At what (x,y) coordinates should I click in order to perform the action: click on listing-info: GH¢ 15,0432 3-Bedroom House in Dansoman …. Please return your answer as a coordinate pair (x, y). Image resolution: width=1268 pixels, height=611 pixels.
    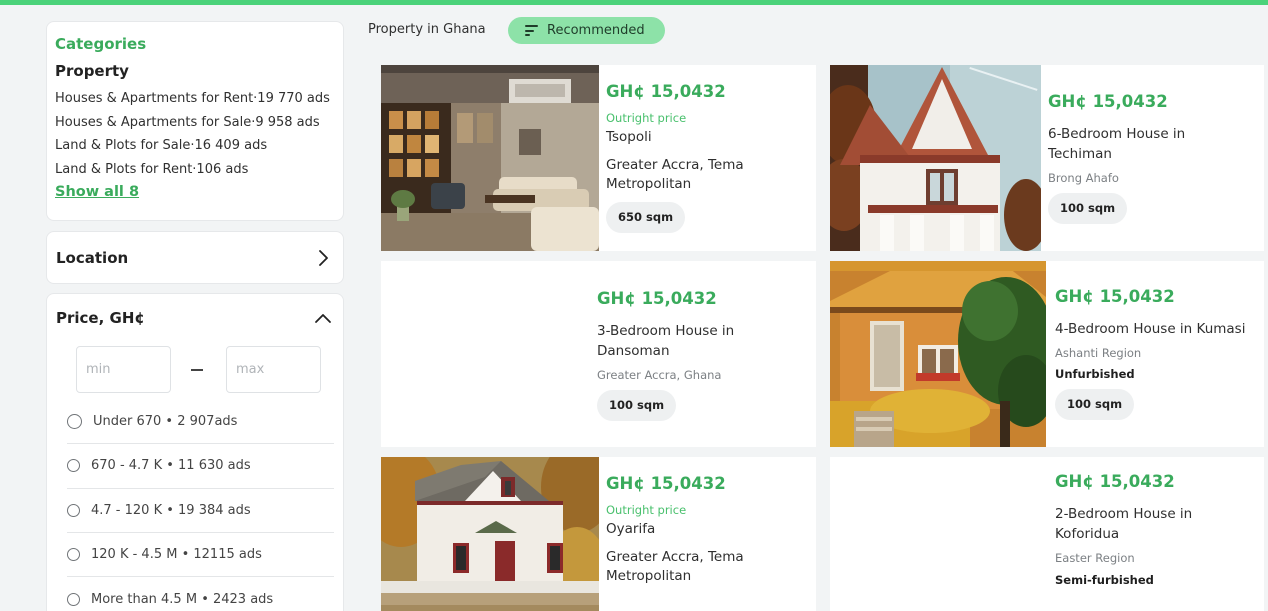
    Looking at the image, I should click on (702, 355).